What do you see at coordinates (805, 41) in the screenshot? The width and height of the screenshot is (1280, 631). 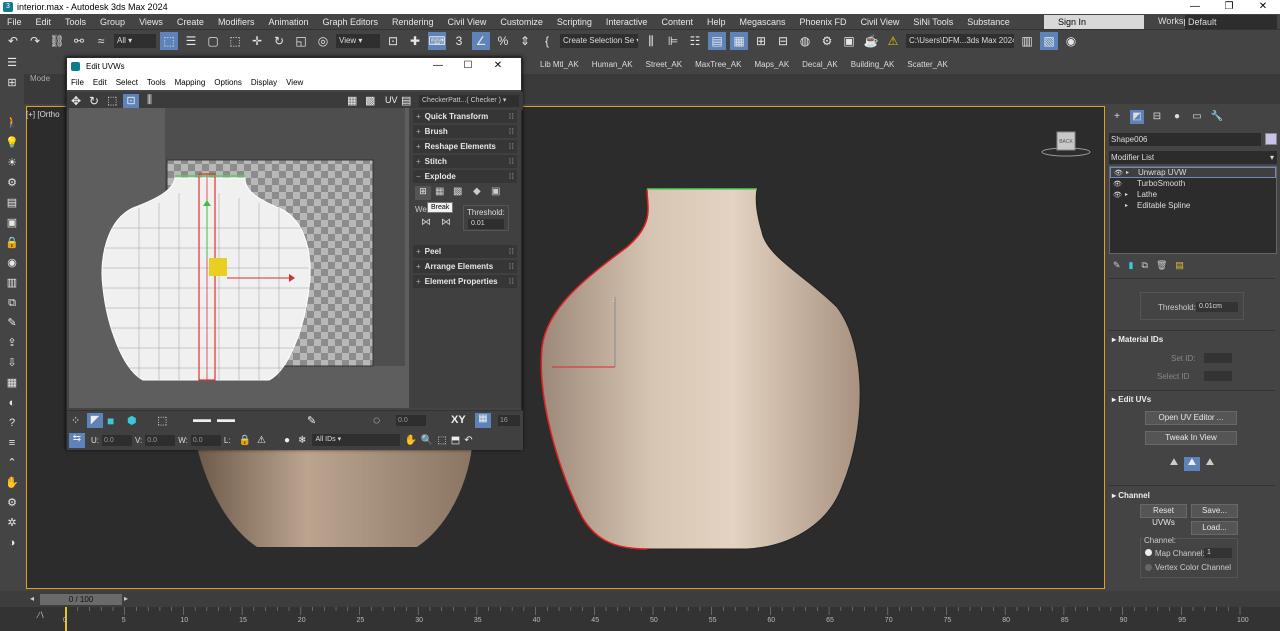 I see `material-editor-icon: ◍` at bounding box center [805, 41].